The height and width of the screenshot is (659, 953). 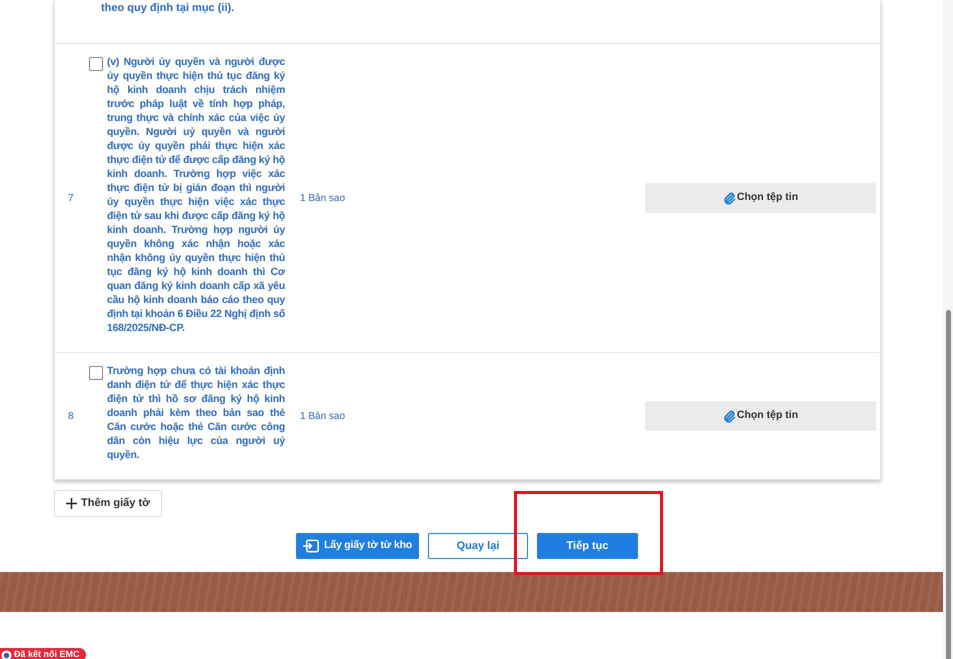 What do you see at coordinates (71, 503) in the screenshot?
I see `plus-icon` at bounding box center [71, 503].